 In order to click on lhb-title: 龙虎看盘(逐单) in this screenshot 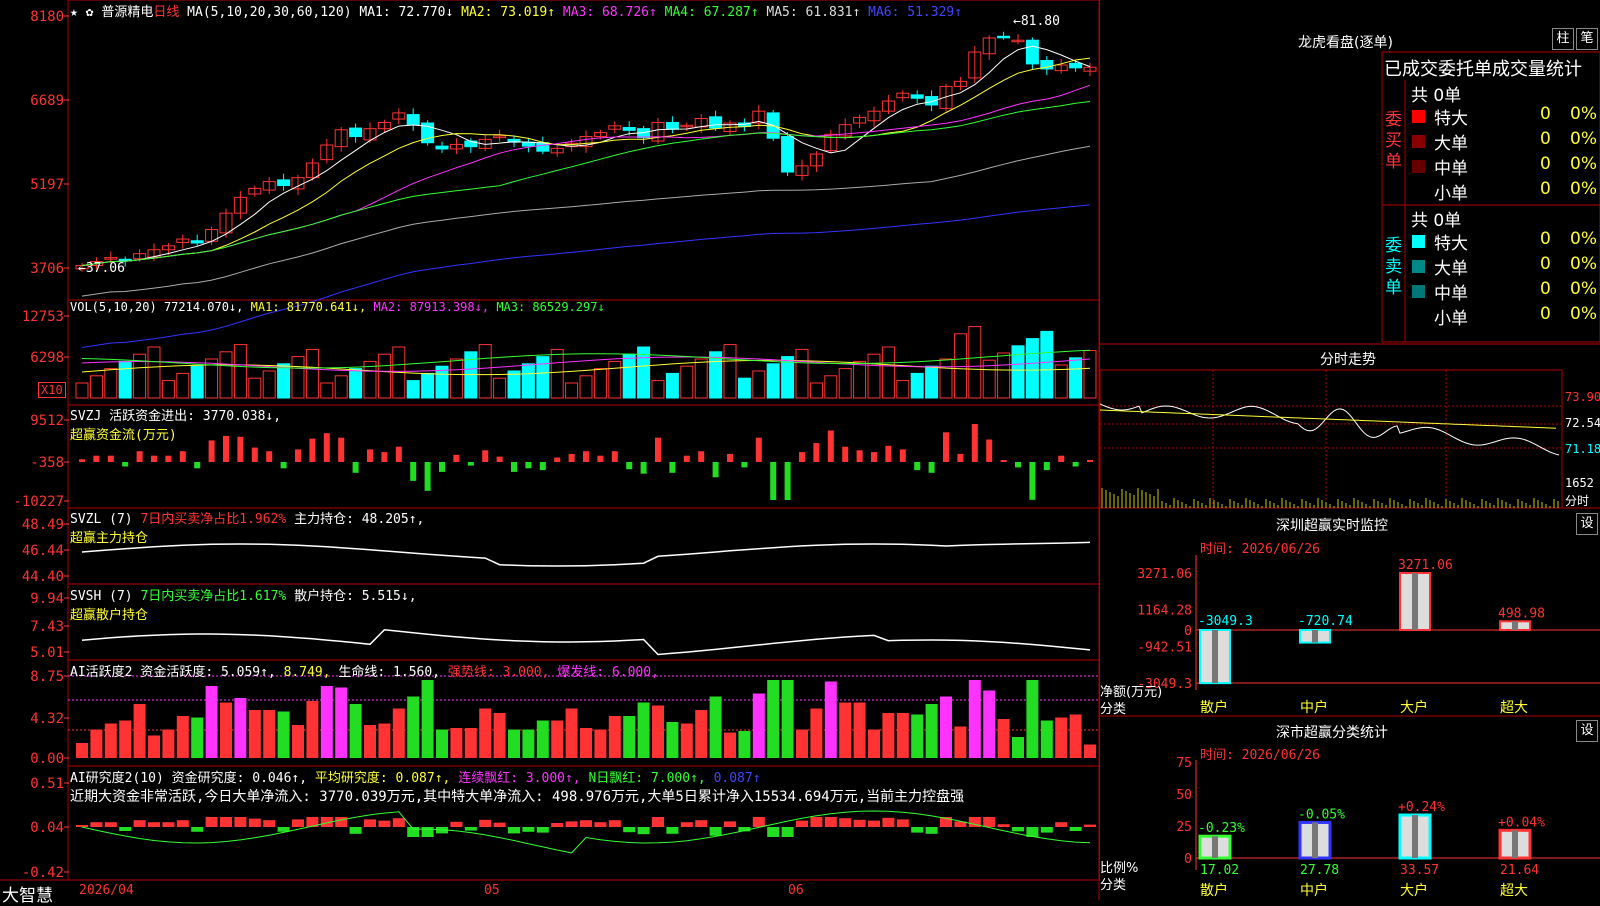, I will do `click(1345, 43)`.